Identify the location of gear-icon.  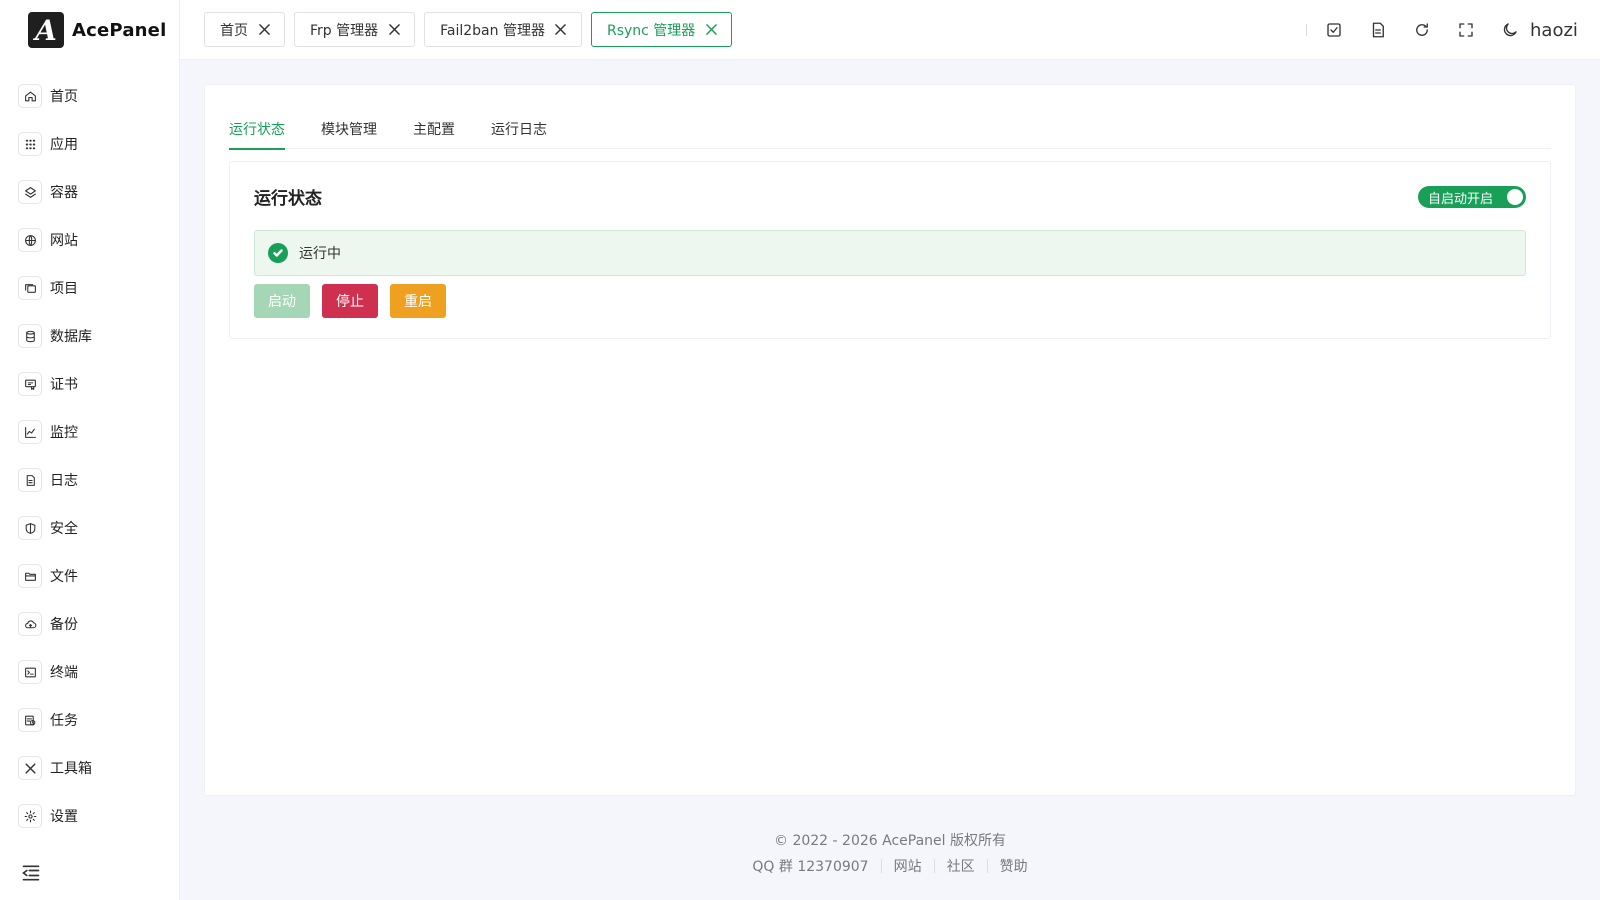
(30, 816).